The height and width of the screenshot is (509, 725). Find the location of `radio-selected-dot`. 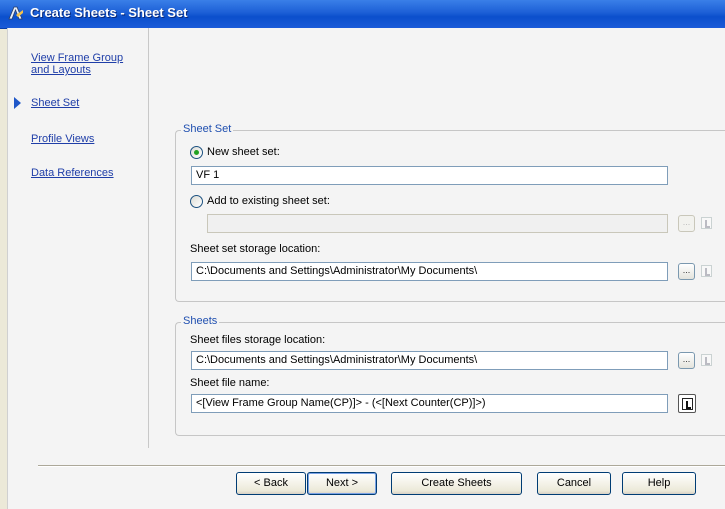

radio-selected-dot is located at coordinates (196, 152).